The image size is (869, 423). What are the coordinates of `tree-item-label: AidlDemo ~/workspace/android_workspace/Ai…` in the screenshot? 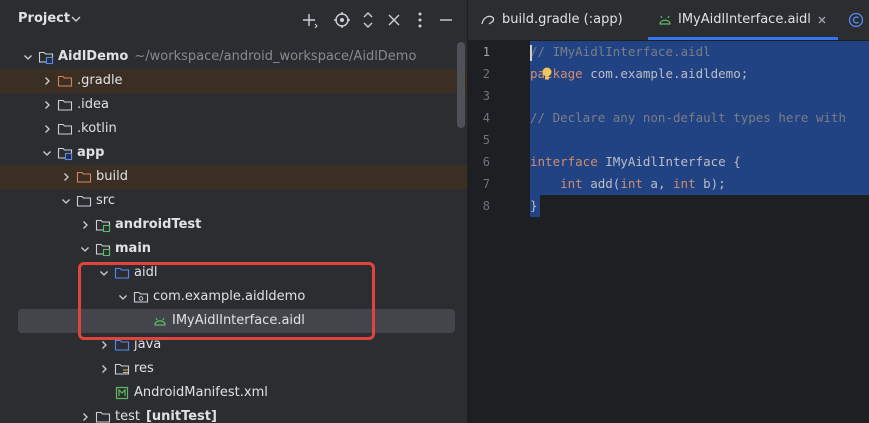 It's located at (237, 56).